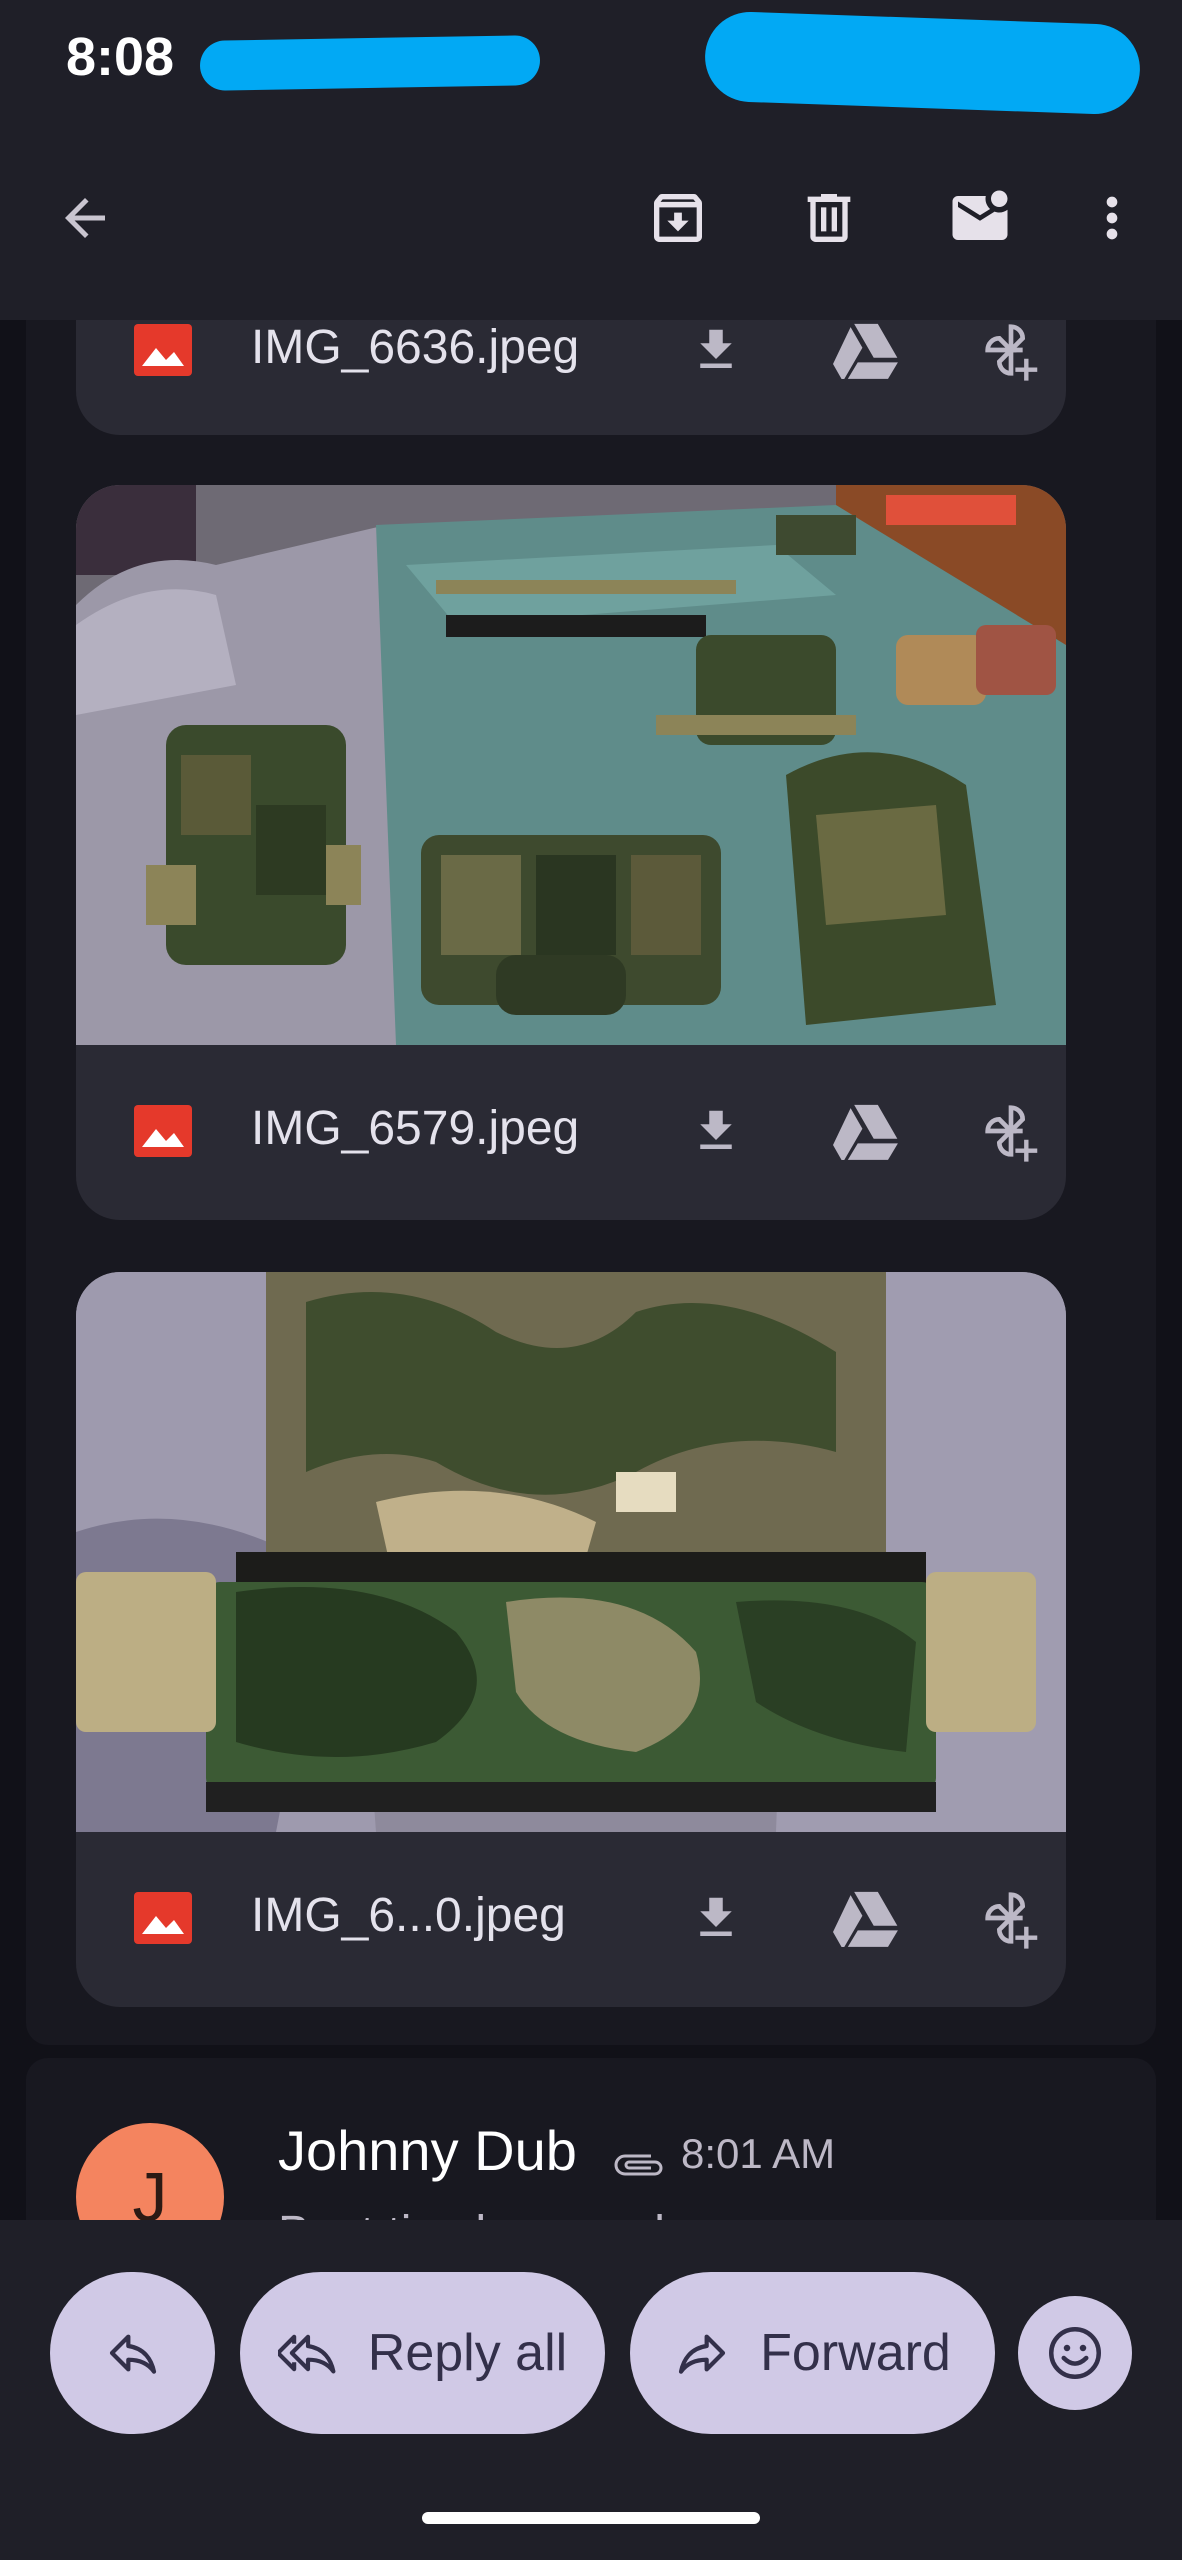 This screenshot has height=2560, width=1182. Describe the element at coordinates (306, 2354) in the screenshot. I see `reply-all-icon` at that location.